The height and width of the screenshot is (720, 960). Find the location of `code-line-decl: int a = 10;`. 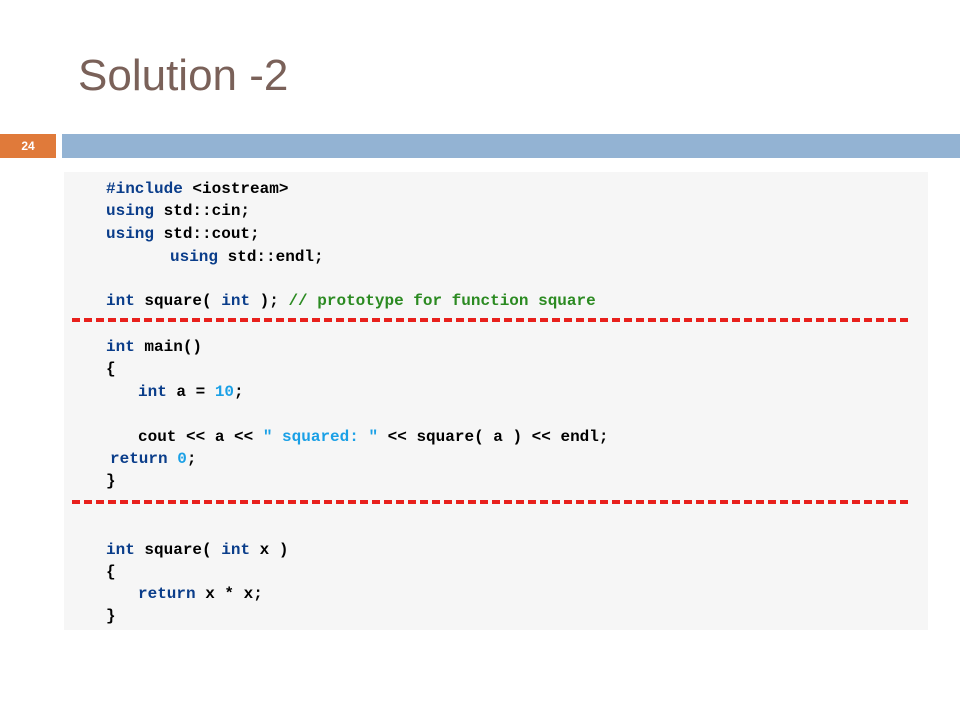

code-line-decl: int a = 10; is located at coordinates (191, 392).